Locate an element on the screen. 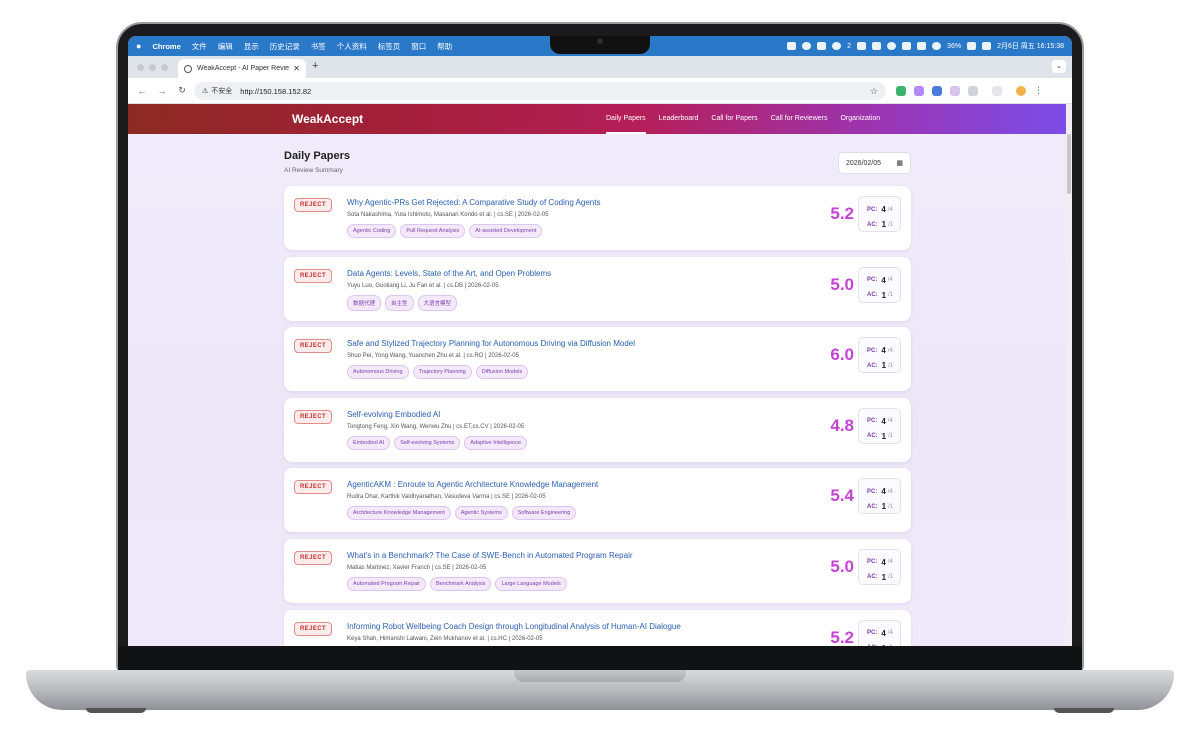  cloud-icon is located at coordinates (792, 46).